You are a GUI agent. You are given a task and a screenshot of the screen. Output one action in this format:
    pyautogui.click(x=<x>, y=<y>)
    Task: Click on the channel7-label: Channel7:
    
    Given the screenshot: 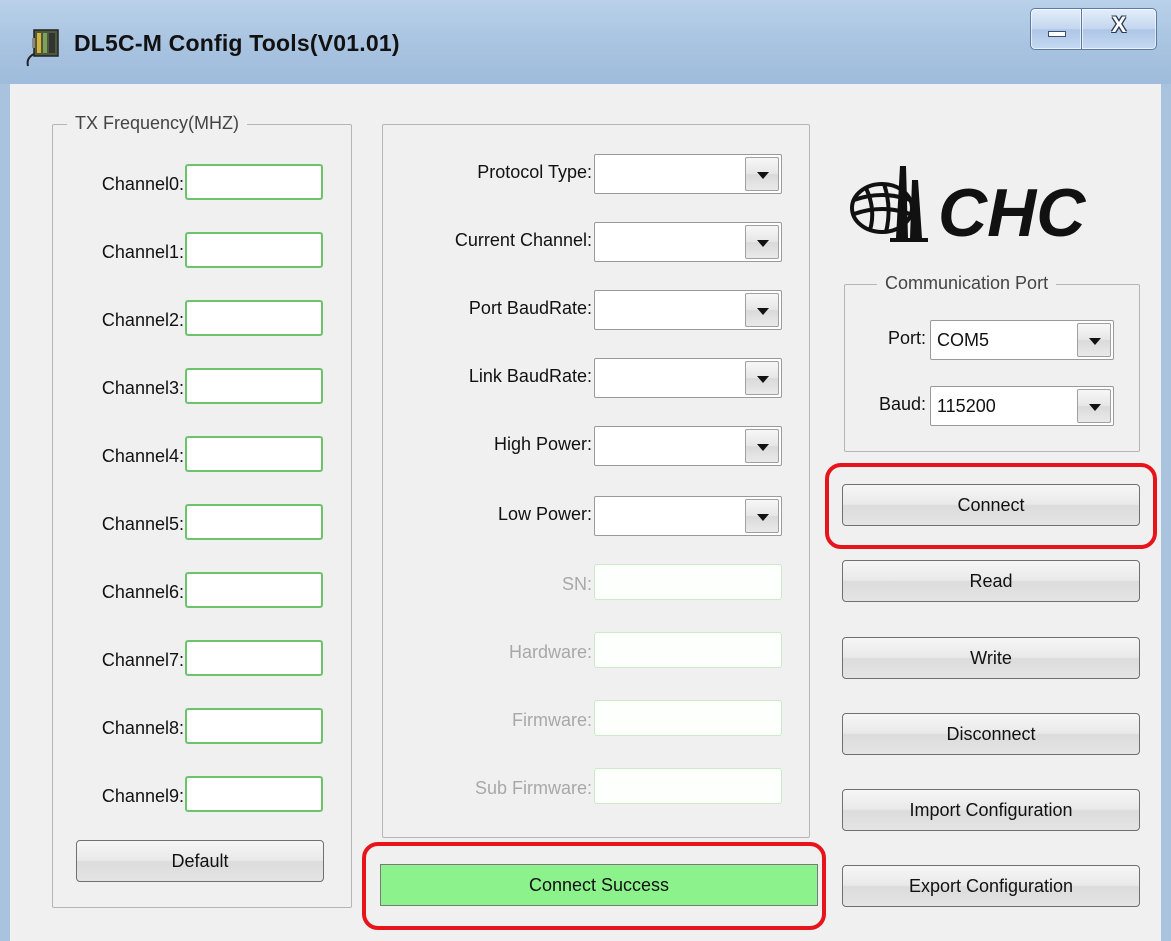 What is the action you would take?
    pyautogui.click(x=142, y=660)
    